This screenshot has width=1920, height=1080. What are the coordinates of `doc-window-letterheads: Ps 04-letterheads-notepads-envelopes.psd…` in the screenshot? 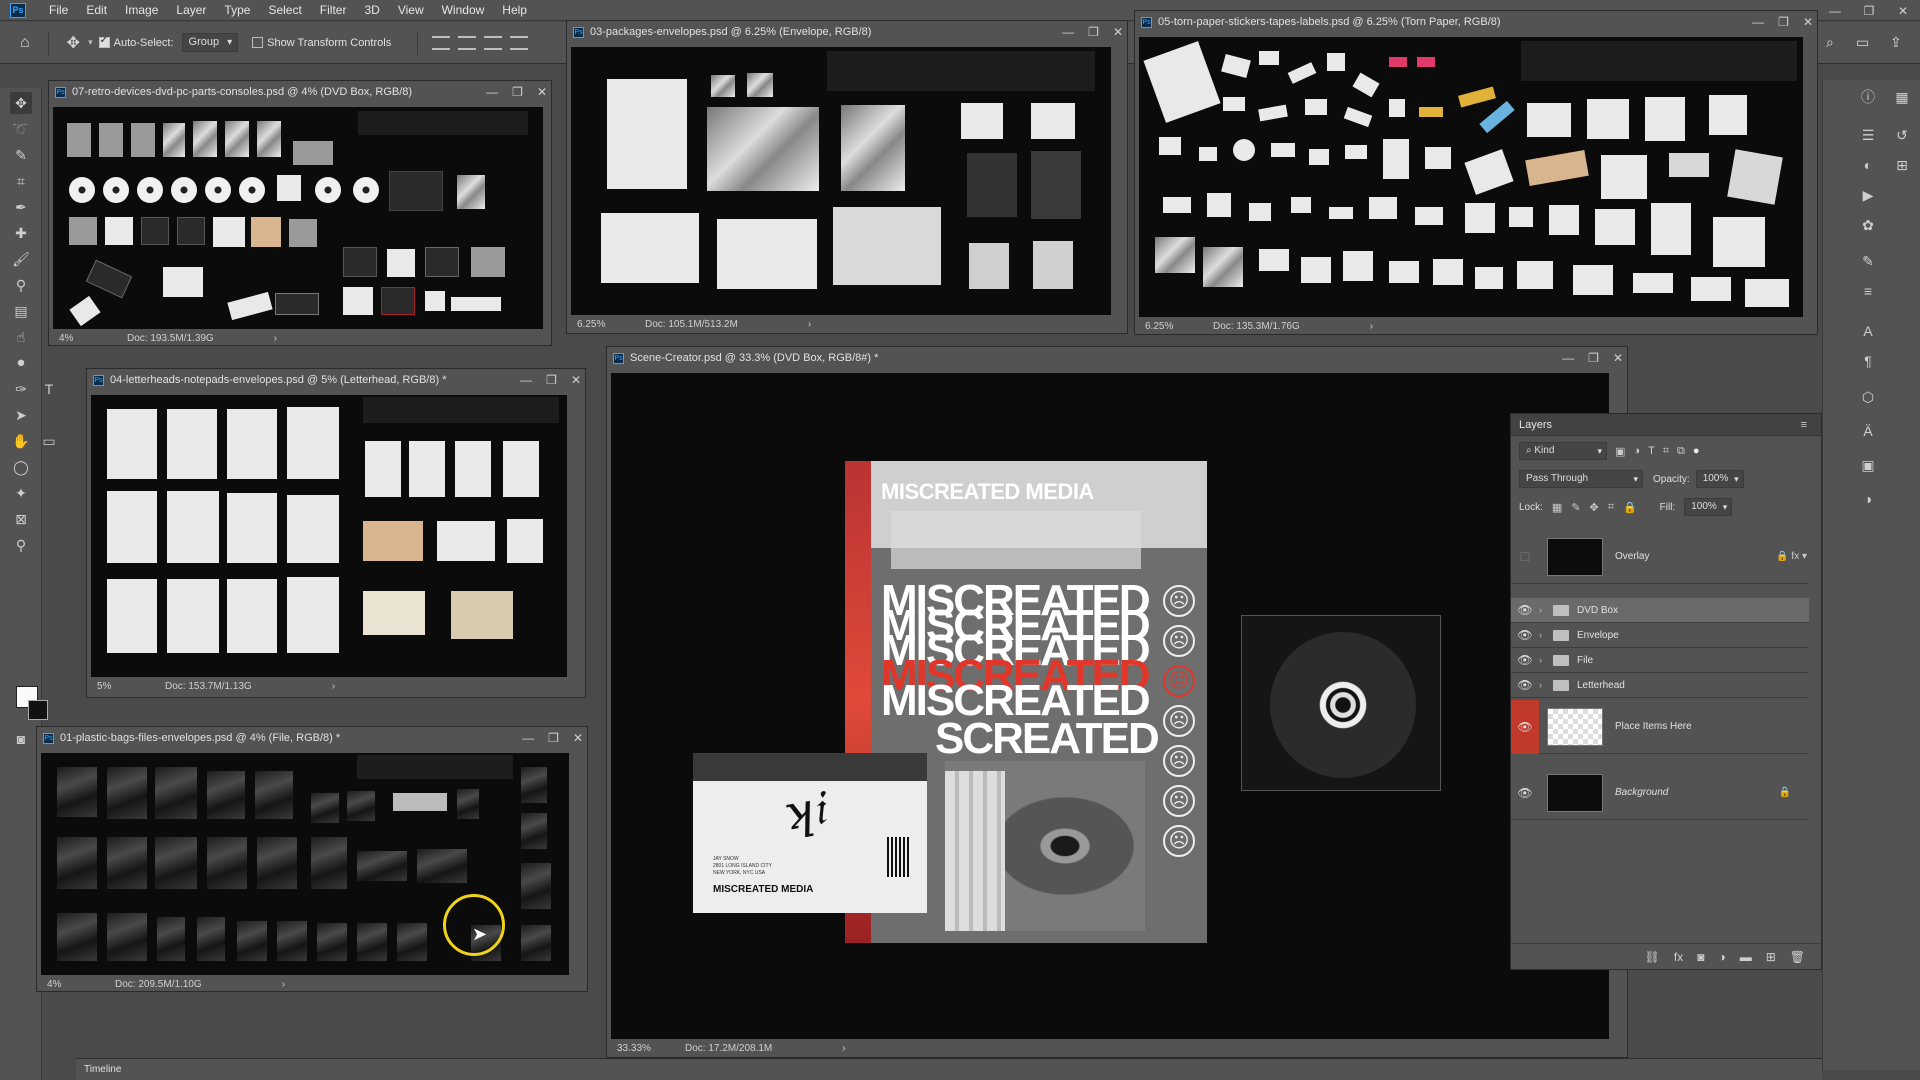 It's located at (336, 533).